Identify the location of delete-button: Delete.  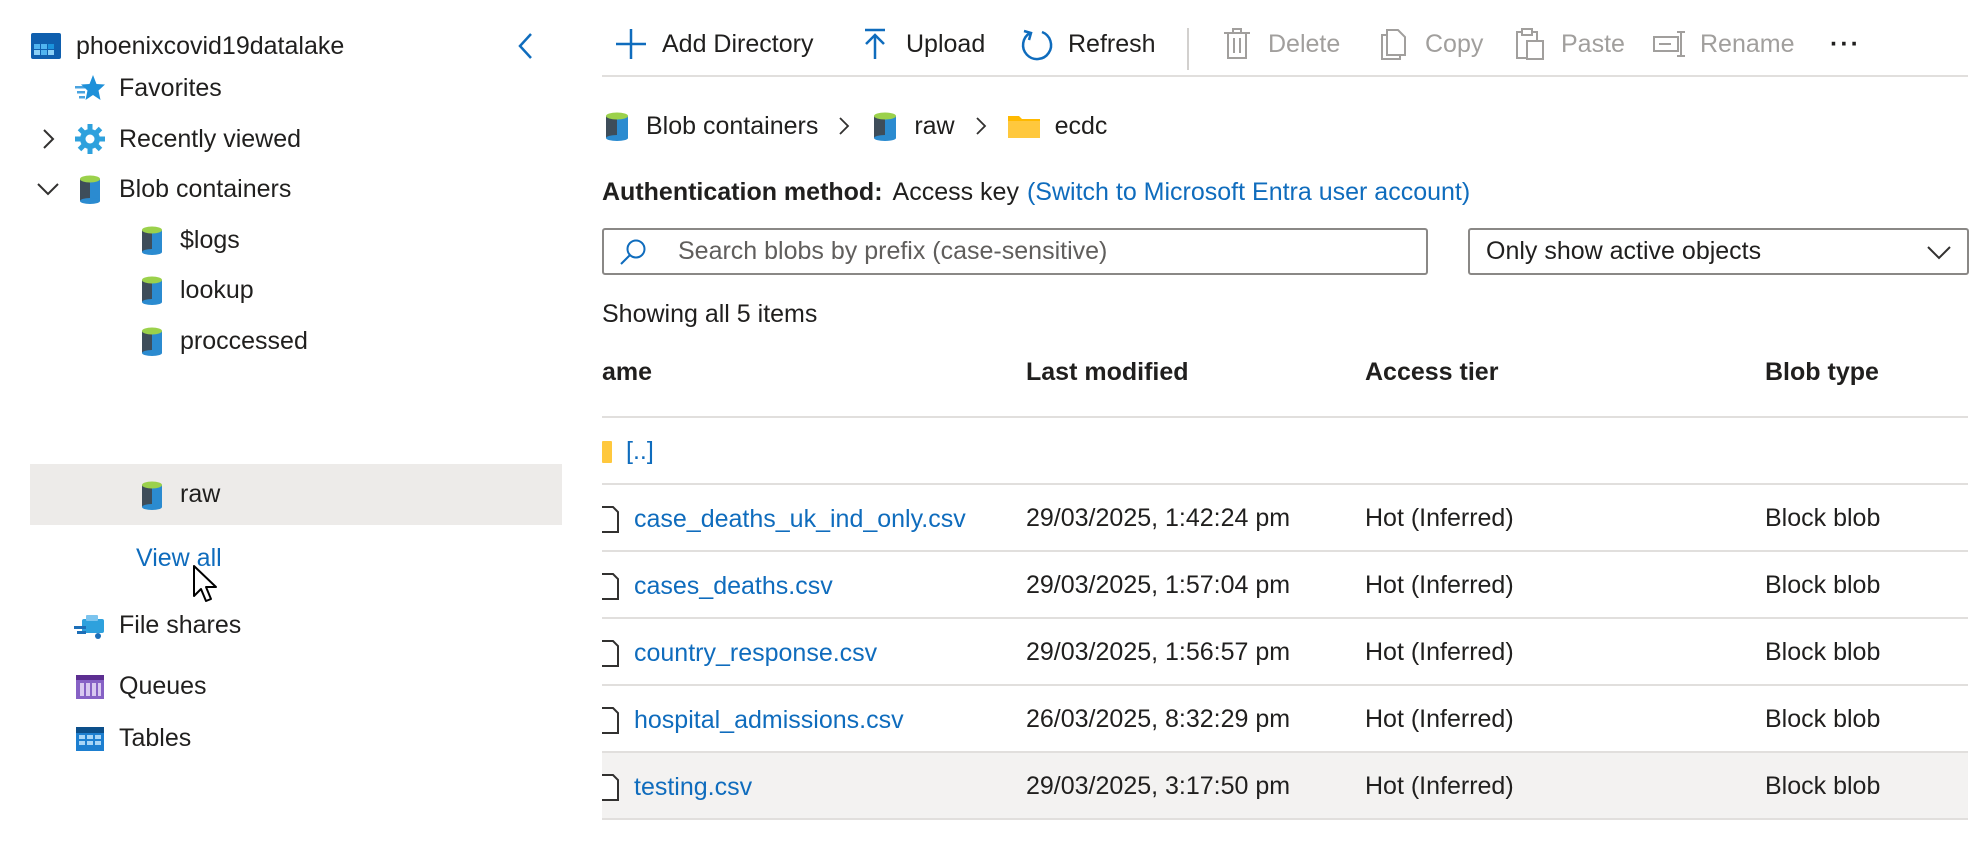
(1280, 44).